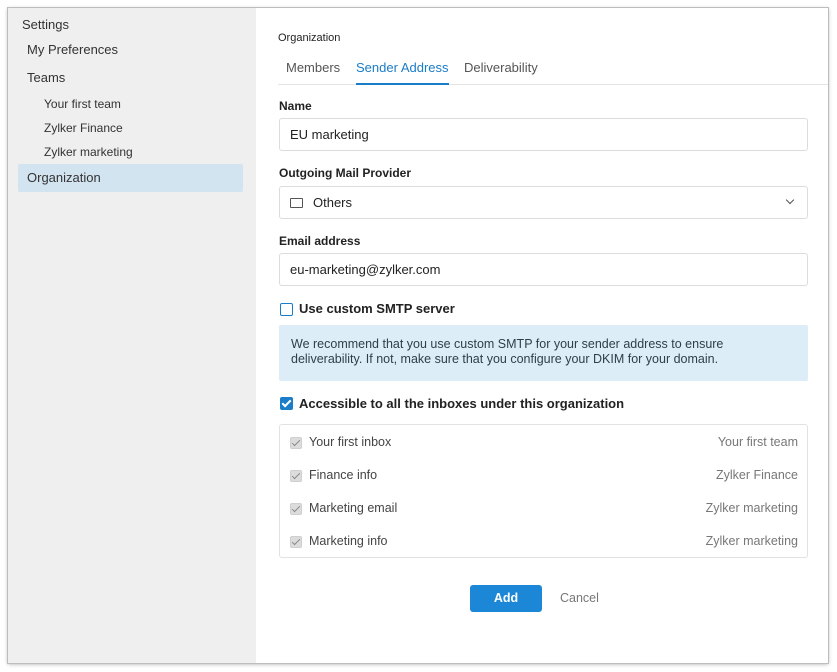 This screenshot has height=672, width=837. What do you see at coordinates (320, 241) in the screenshot?
I see `email-label: Email address` at bounding box center [320, 241].